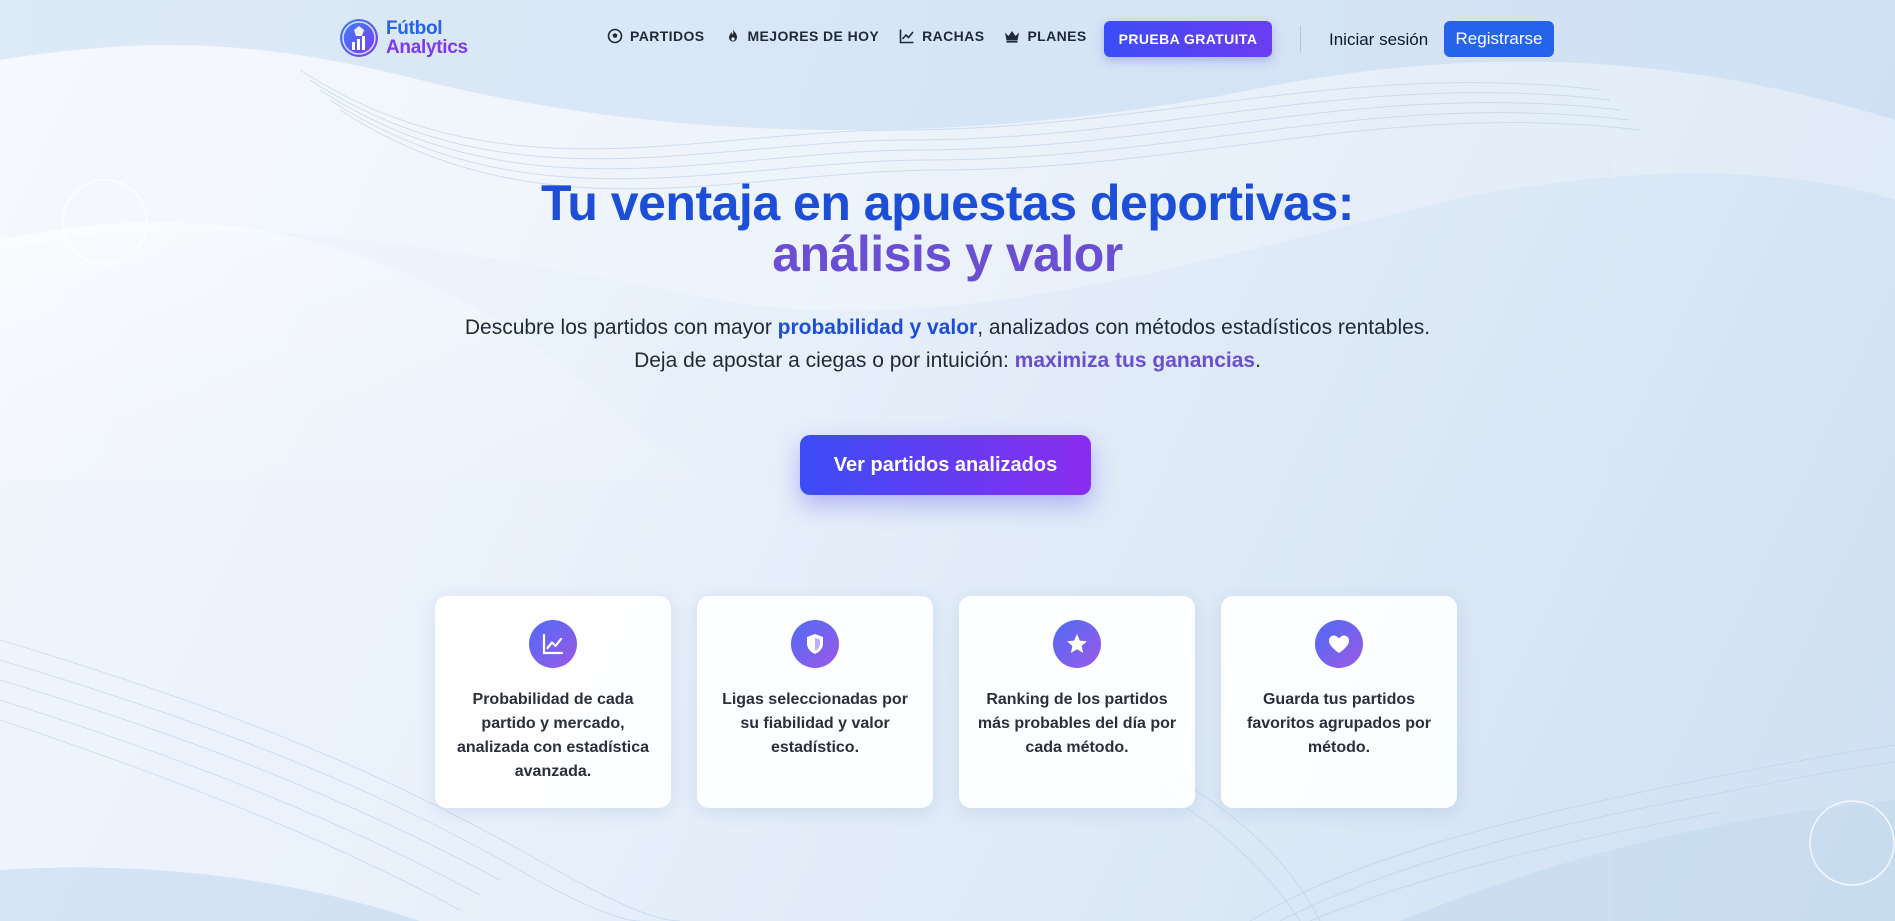 The width and height of the screenshot is (1895, 921). What do you see at coordinates (1258, 360) in the screenshot?
I see `subtitle-text: .` at bounding box center [1258, 360].